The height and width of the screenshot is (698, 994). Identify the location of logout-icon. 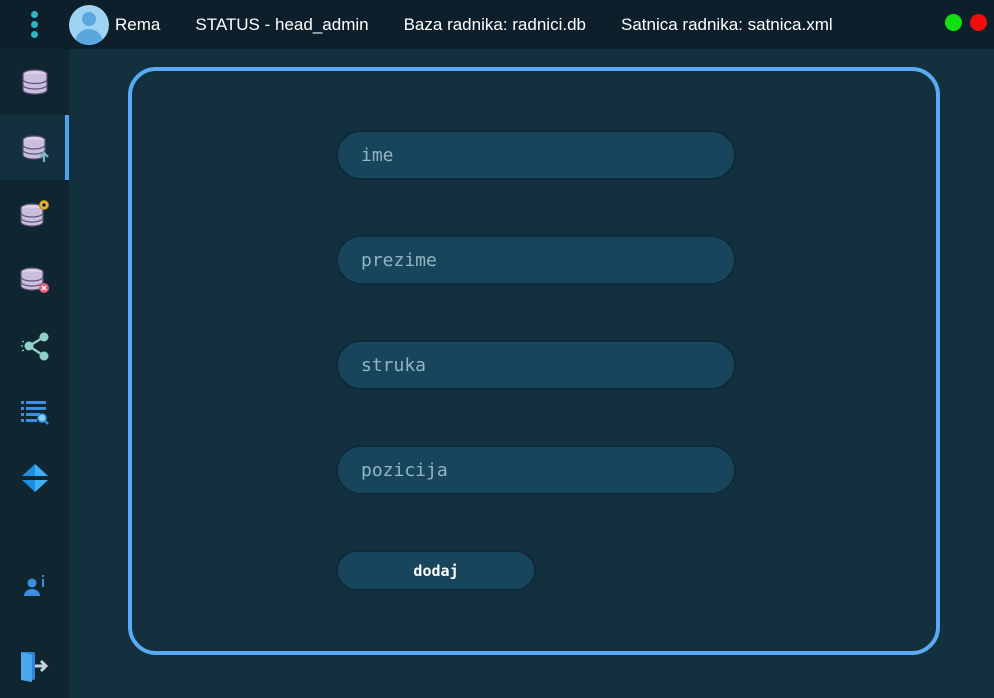
(34, 666).